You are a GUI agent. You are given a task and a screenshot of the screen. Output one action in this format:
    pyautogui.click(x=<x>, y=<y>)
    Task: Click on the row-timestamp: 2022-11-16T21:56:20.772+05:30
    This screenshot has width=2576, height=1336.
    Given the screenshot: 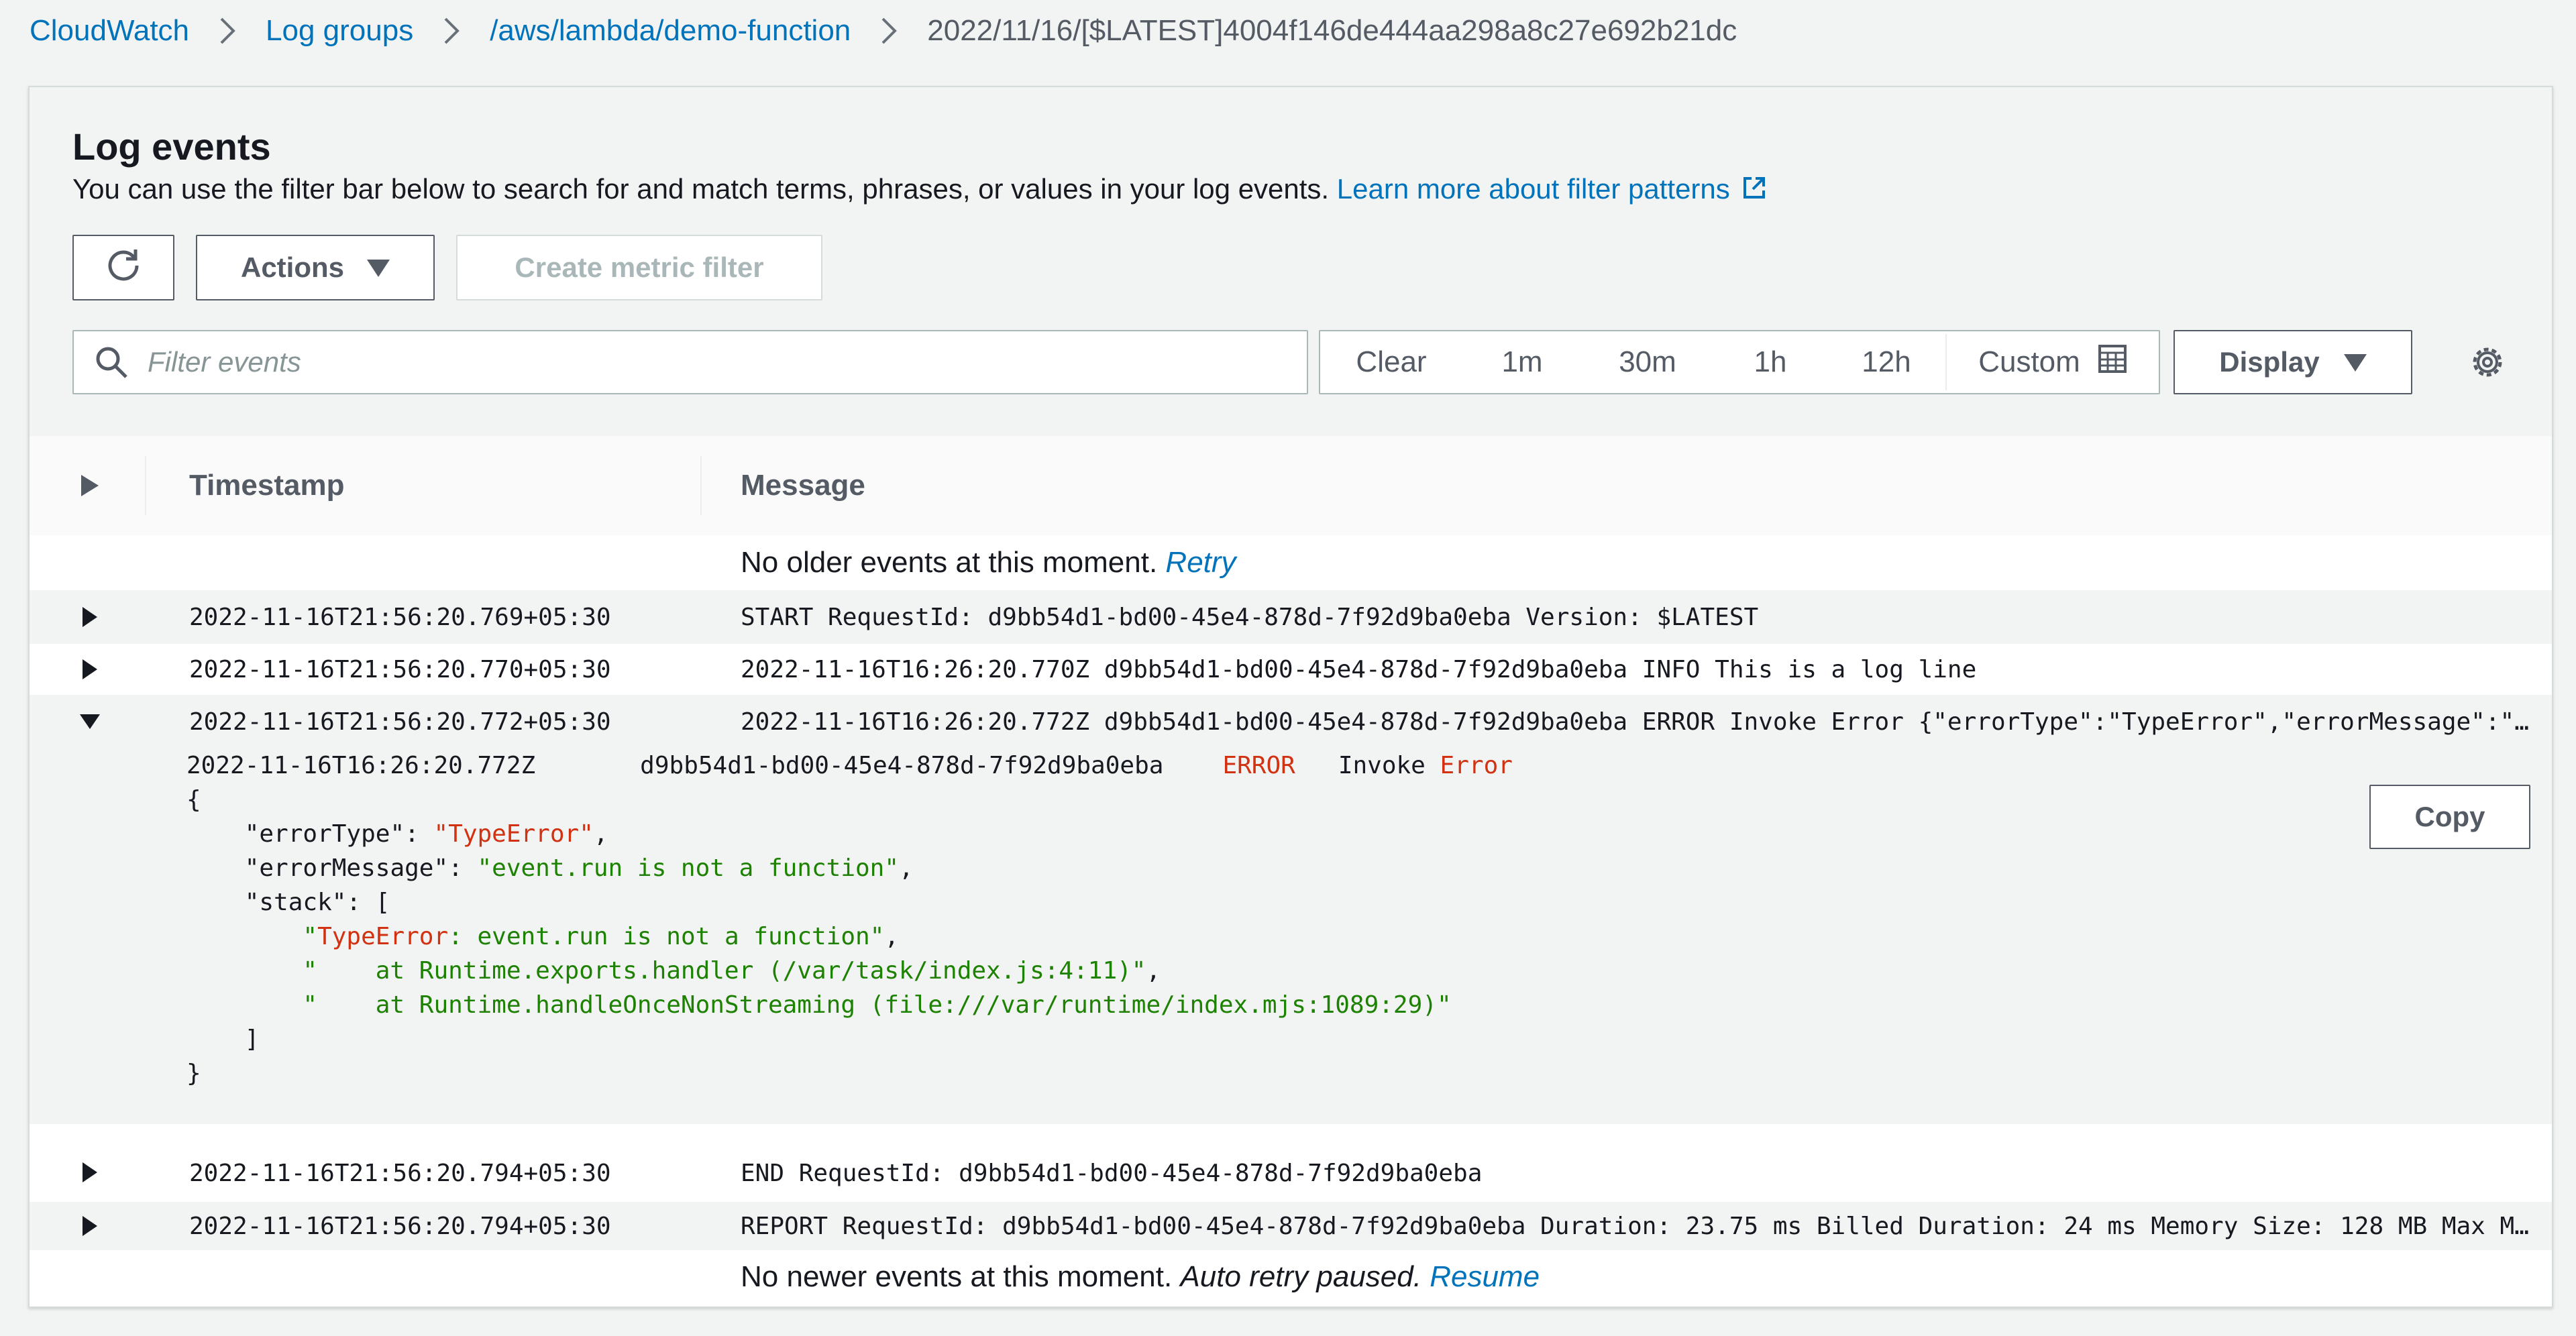 What is the action you would take?
    pyautogui.click(x=400, y=722)
    